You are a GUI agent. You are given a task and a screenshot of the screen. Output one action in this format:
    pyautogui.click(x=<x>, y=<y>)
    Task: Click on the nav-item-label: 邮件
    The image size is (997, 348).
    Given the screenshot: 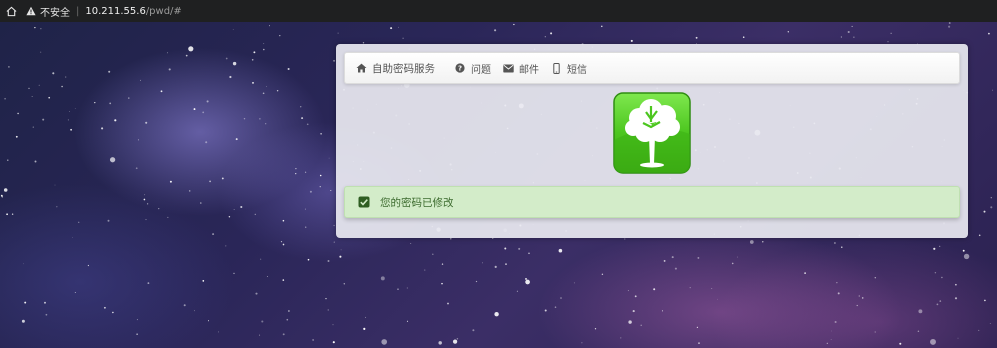 What is the action you would take?
    pyautogui.click(x=529, y=70)
    